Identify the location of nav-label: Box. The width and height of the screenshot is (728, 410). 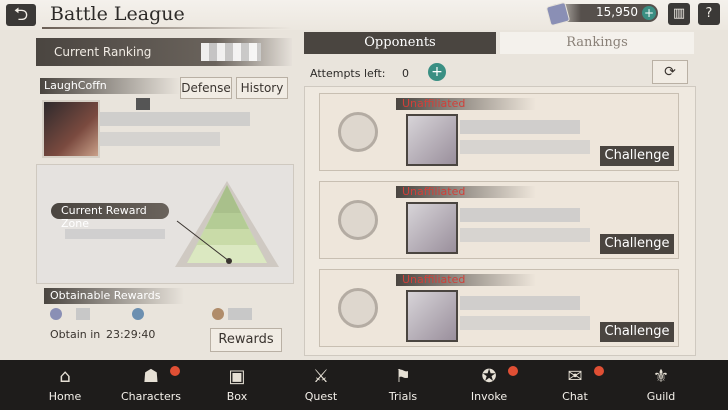
(237, 396).